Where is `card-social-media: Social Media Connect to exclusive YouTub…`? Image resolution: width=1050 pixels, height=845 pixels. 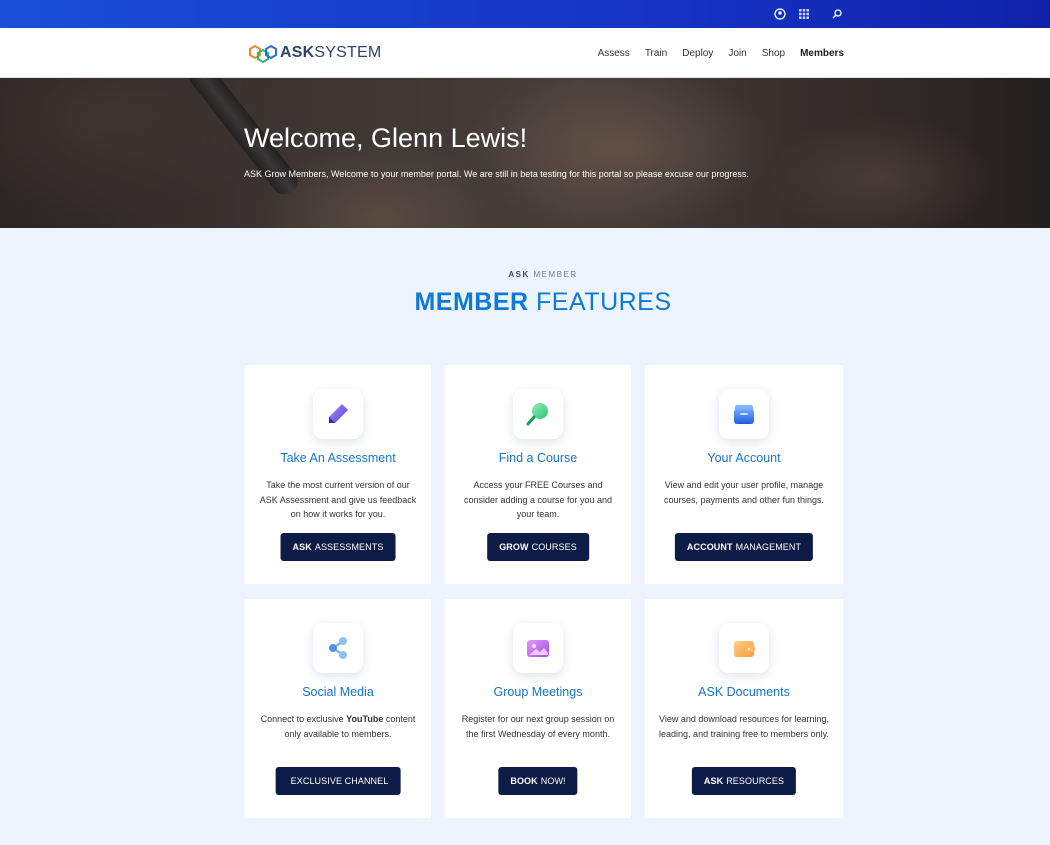
card-social-media: Social Media Connect to exclusive YouTub… is located at coordinates (338, 708).